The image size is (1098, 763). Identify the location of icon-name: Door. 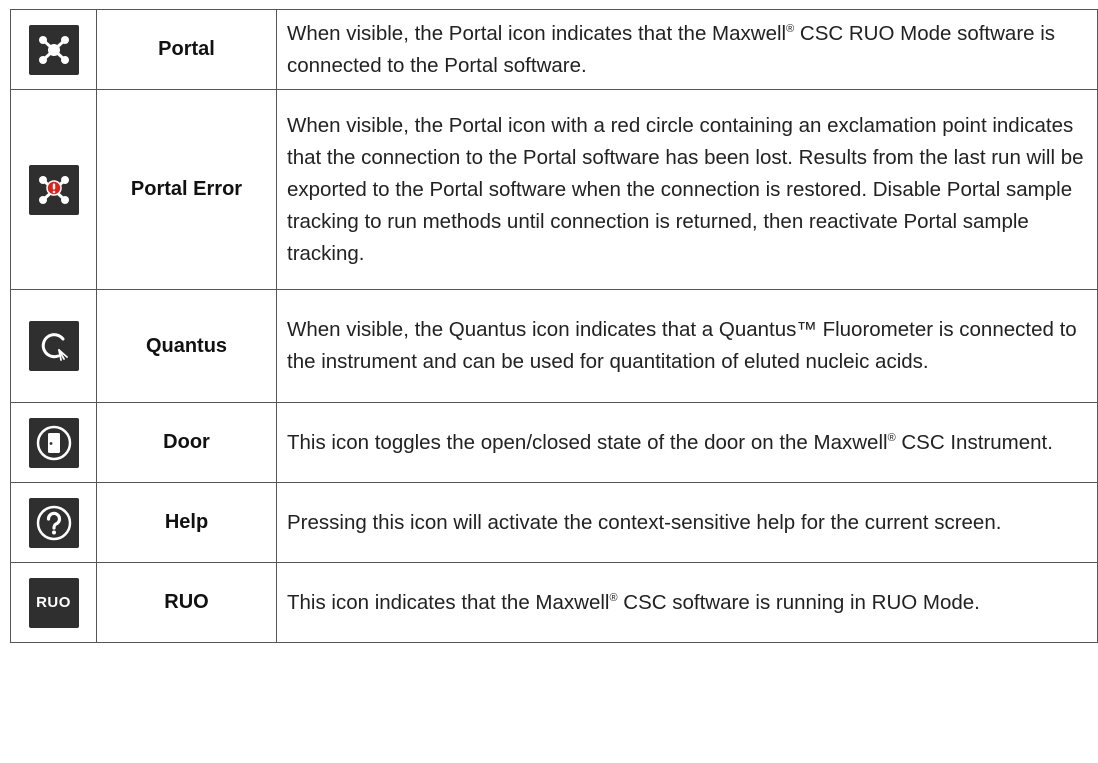
(186, 442).